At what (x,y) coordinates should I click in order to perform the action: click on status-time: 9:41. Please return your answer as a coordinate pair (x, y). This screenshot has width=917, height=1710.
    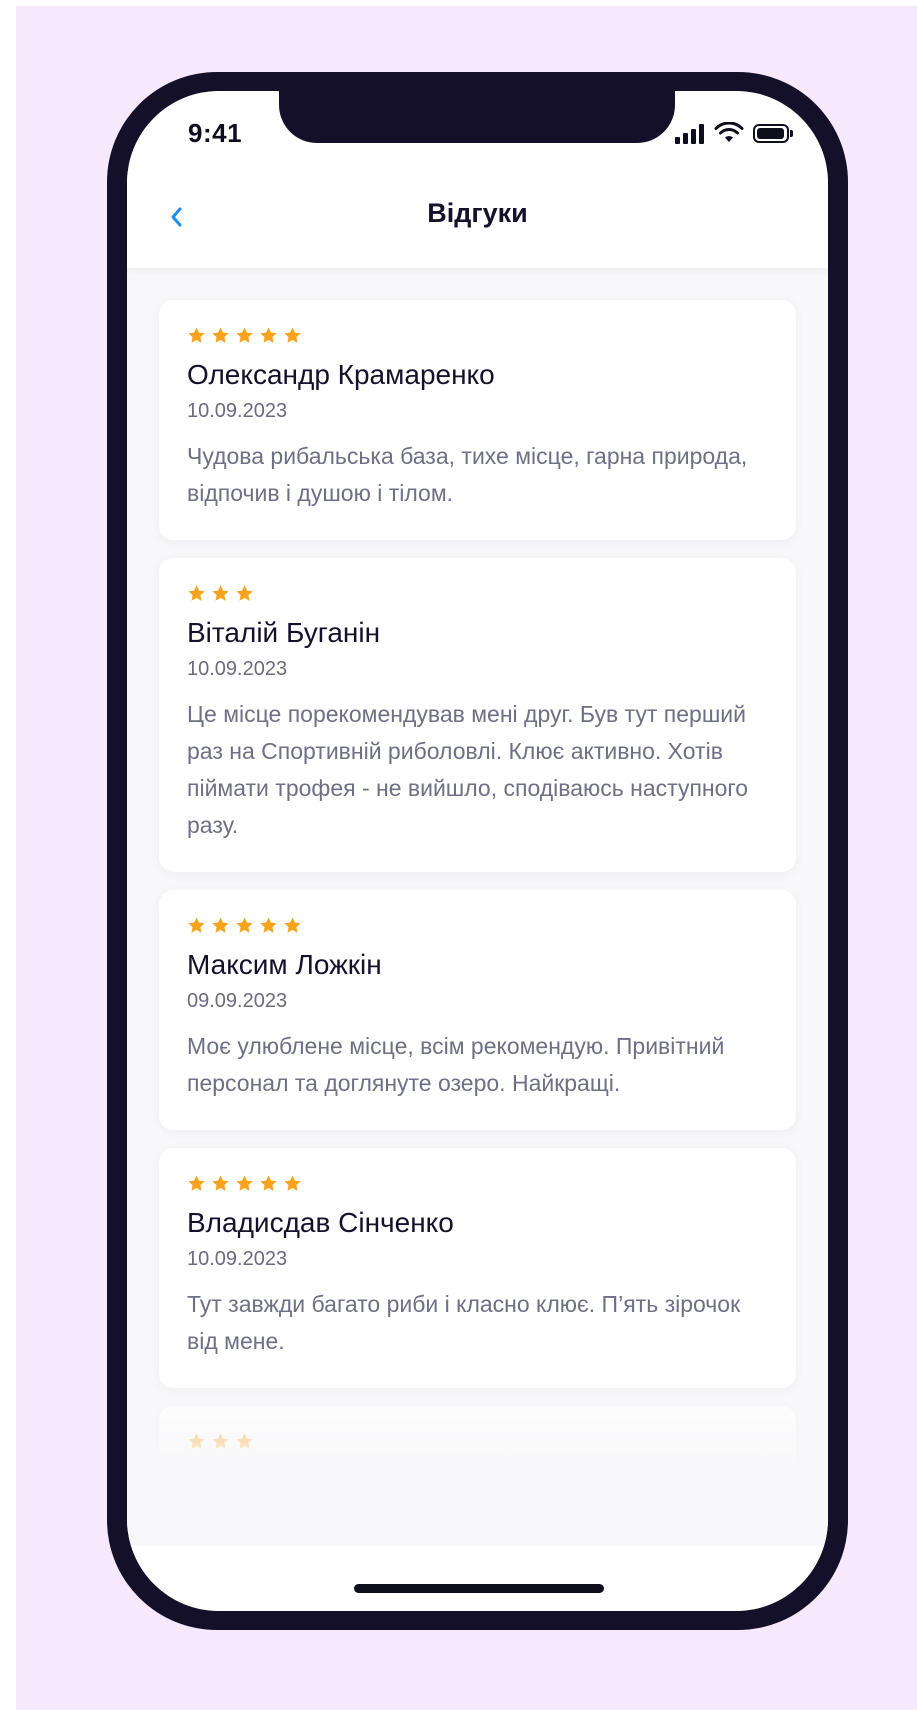
    Looking at the image, I should click on (215, 133).